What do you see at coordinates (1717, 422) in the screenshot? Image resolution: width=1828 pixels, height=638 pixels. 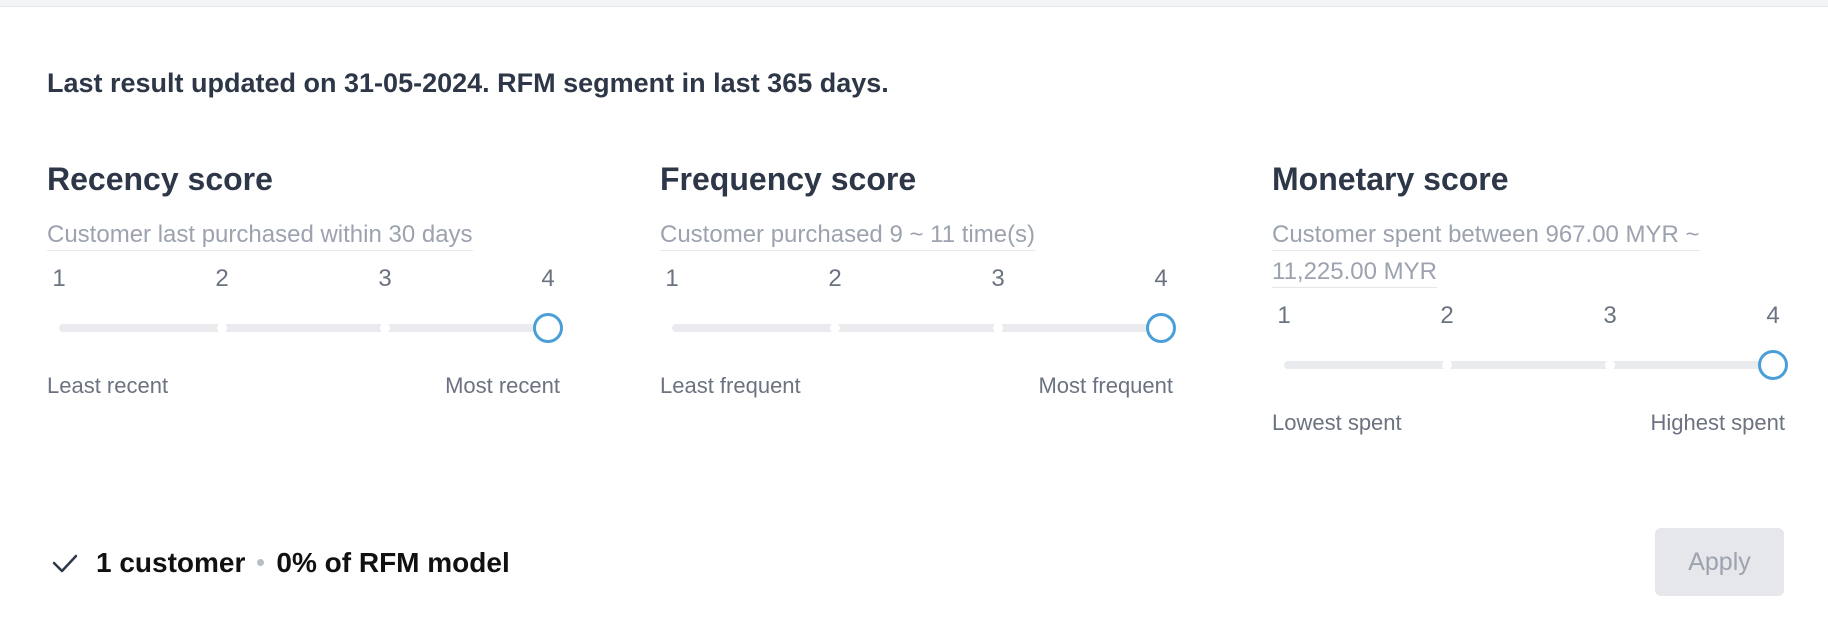 I see `slider-max-label: Highest spent` at bounding box center [1717, 422].